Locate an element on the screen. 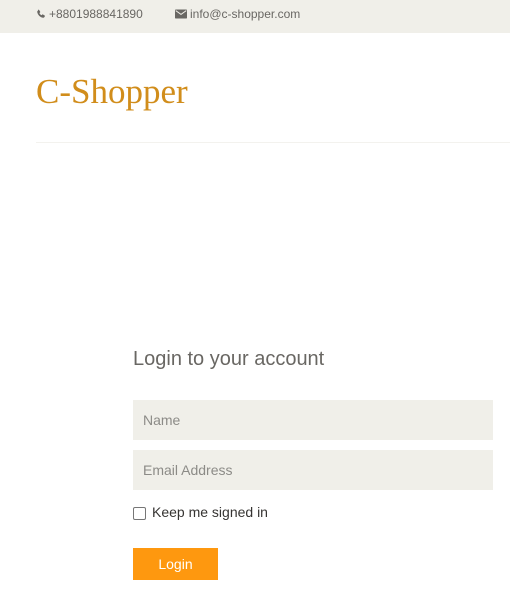 The image size is (510, 616). email-input is located at coordinates (313, 470).